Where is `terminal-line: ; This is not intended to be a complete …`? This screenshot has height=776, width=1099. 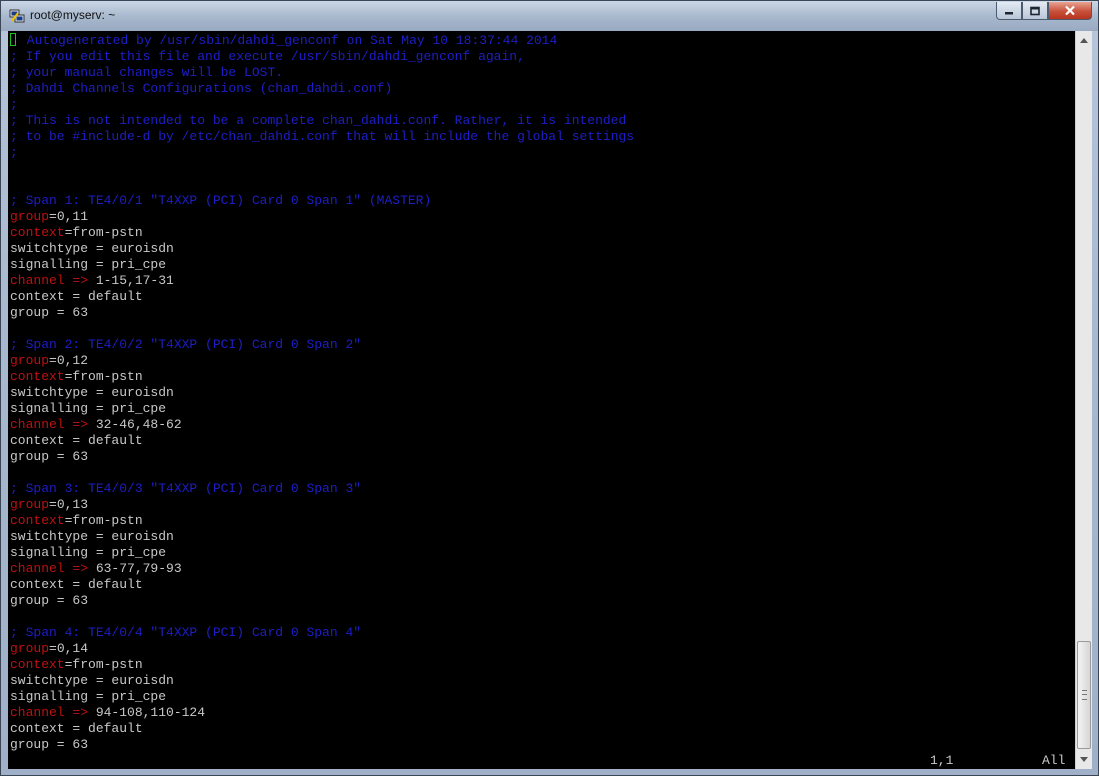
terminal-line: ; This is not intended to be a complete … is located at coordinates (318, 121).